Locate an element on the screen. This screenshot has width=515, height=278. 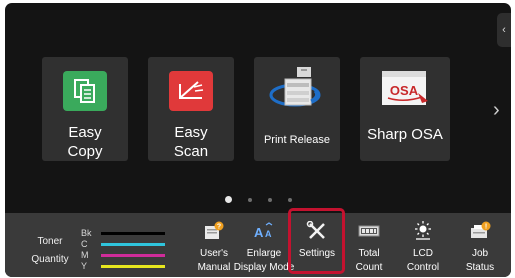
job-status-button: ! Job Status is located at coordinates (480, 246).